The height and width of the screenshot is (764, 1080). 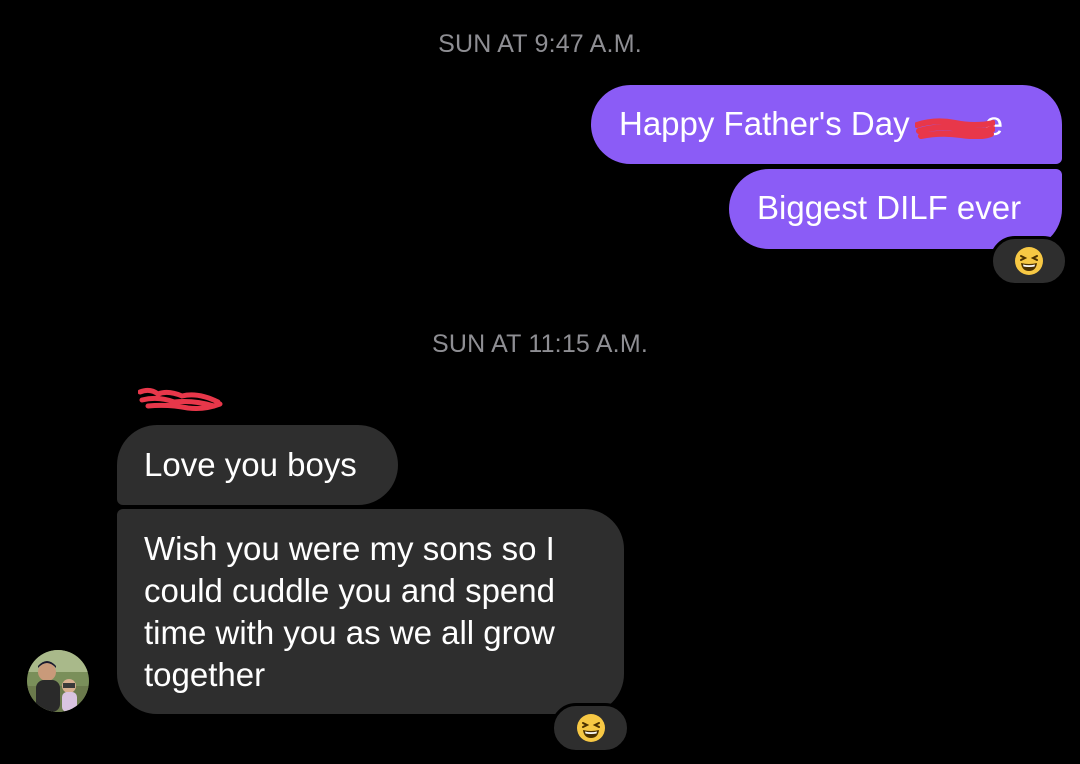 I want to click on received-message-1: Love you boys, so click(x=257, y=465).